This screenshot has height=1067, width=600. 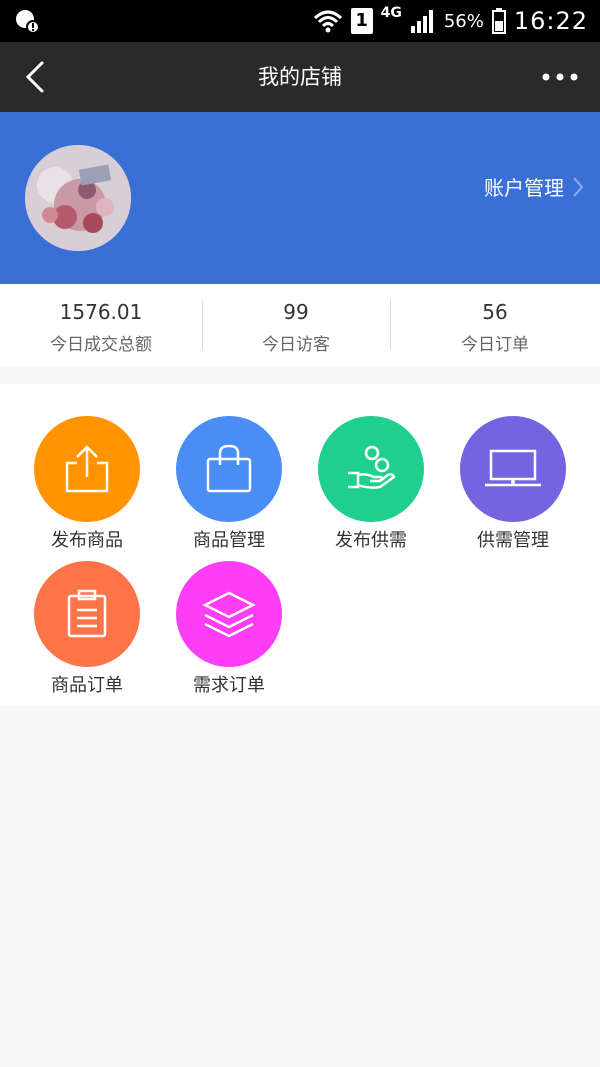 I want to click on network-type: 4G, so click(x=391, y=13).